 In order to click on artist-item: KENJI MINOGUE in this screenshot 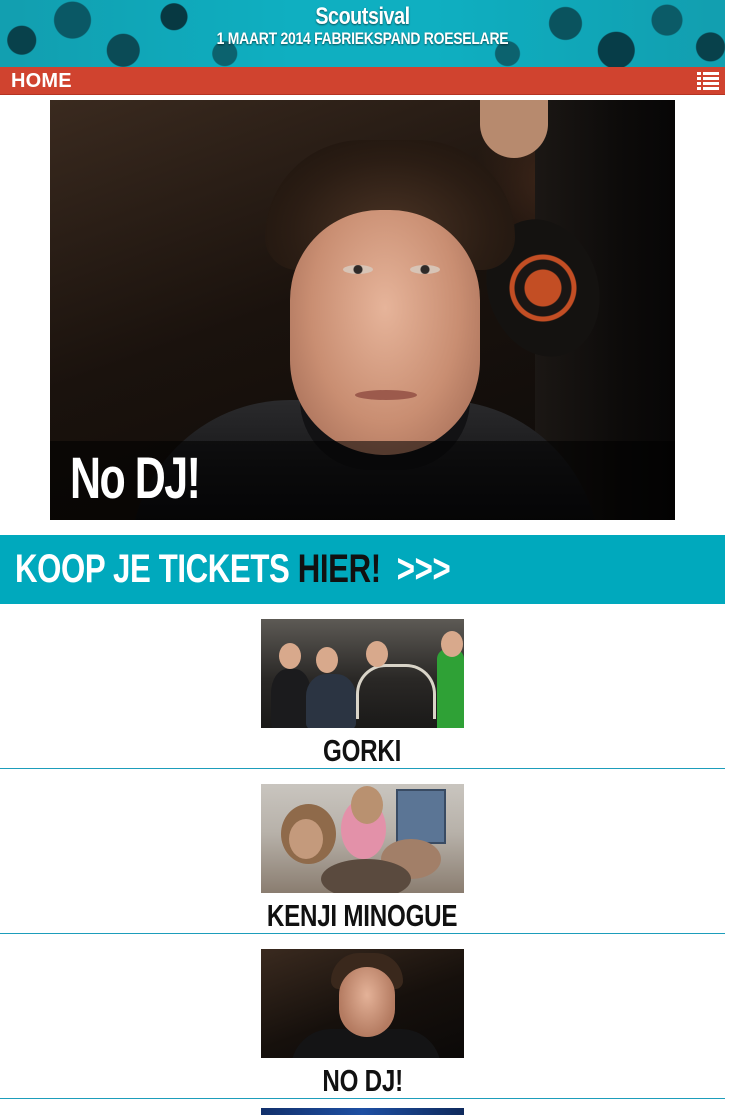, I will do `click(362, 851)`.